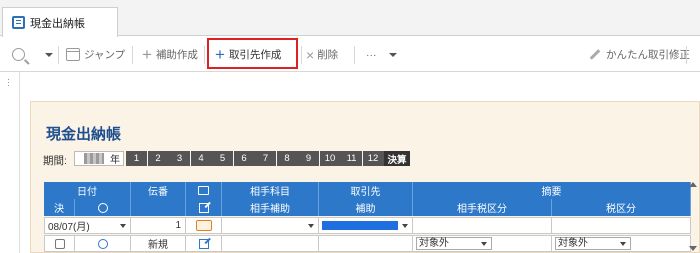 The height and width of the screenshot is (253, 700). Describe the element at coordinates (330, 158) in the screenshot. I see `month-button: 10` at that location.